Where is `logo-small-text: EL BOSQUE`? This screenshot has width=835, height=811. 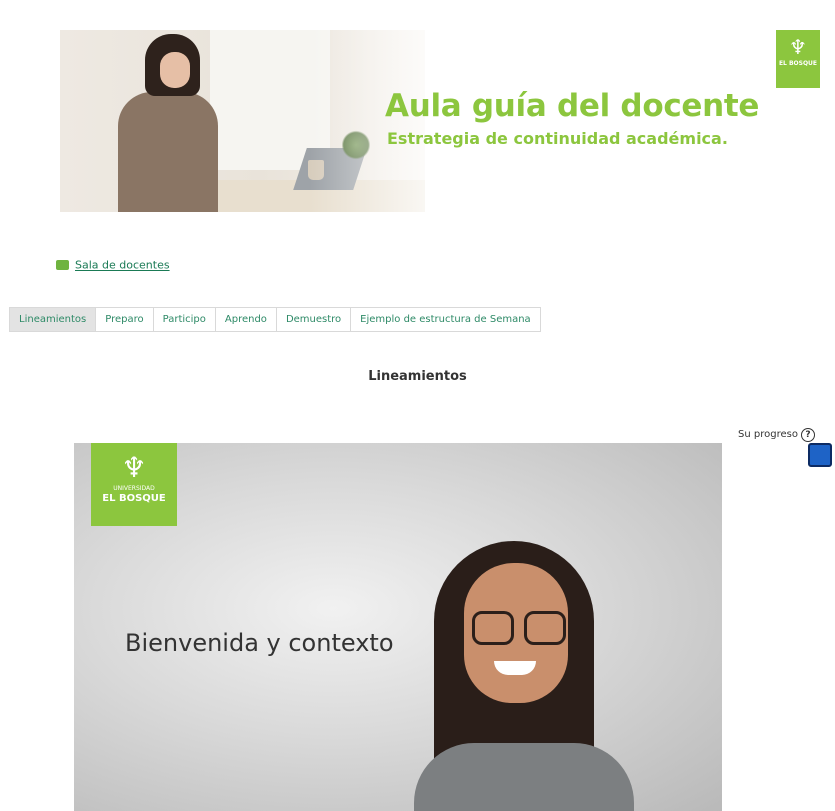 logo-small-text: EL BOSQUE is located at coordinates (798, 63).